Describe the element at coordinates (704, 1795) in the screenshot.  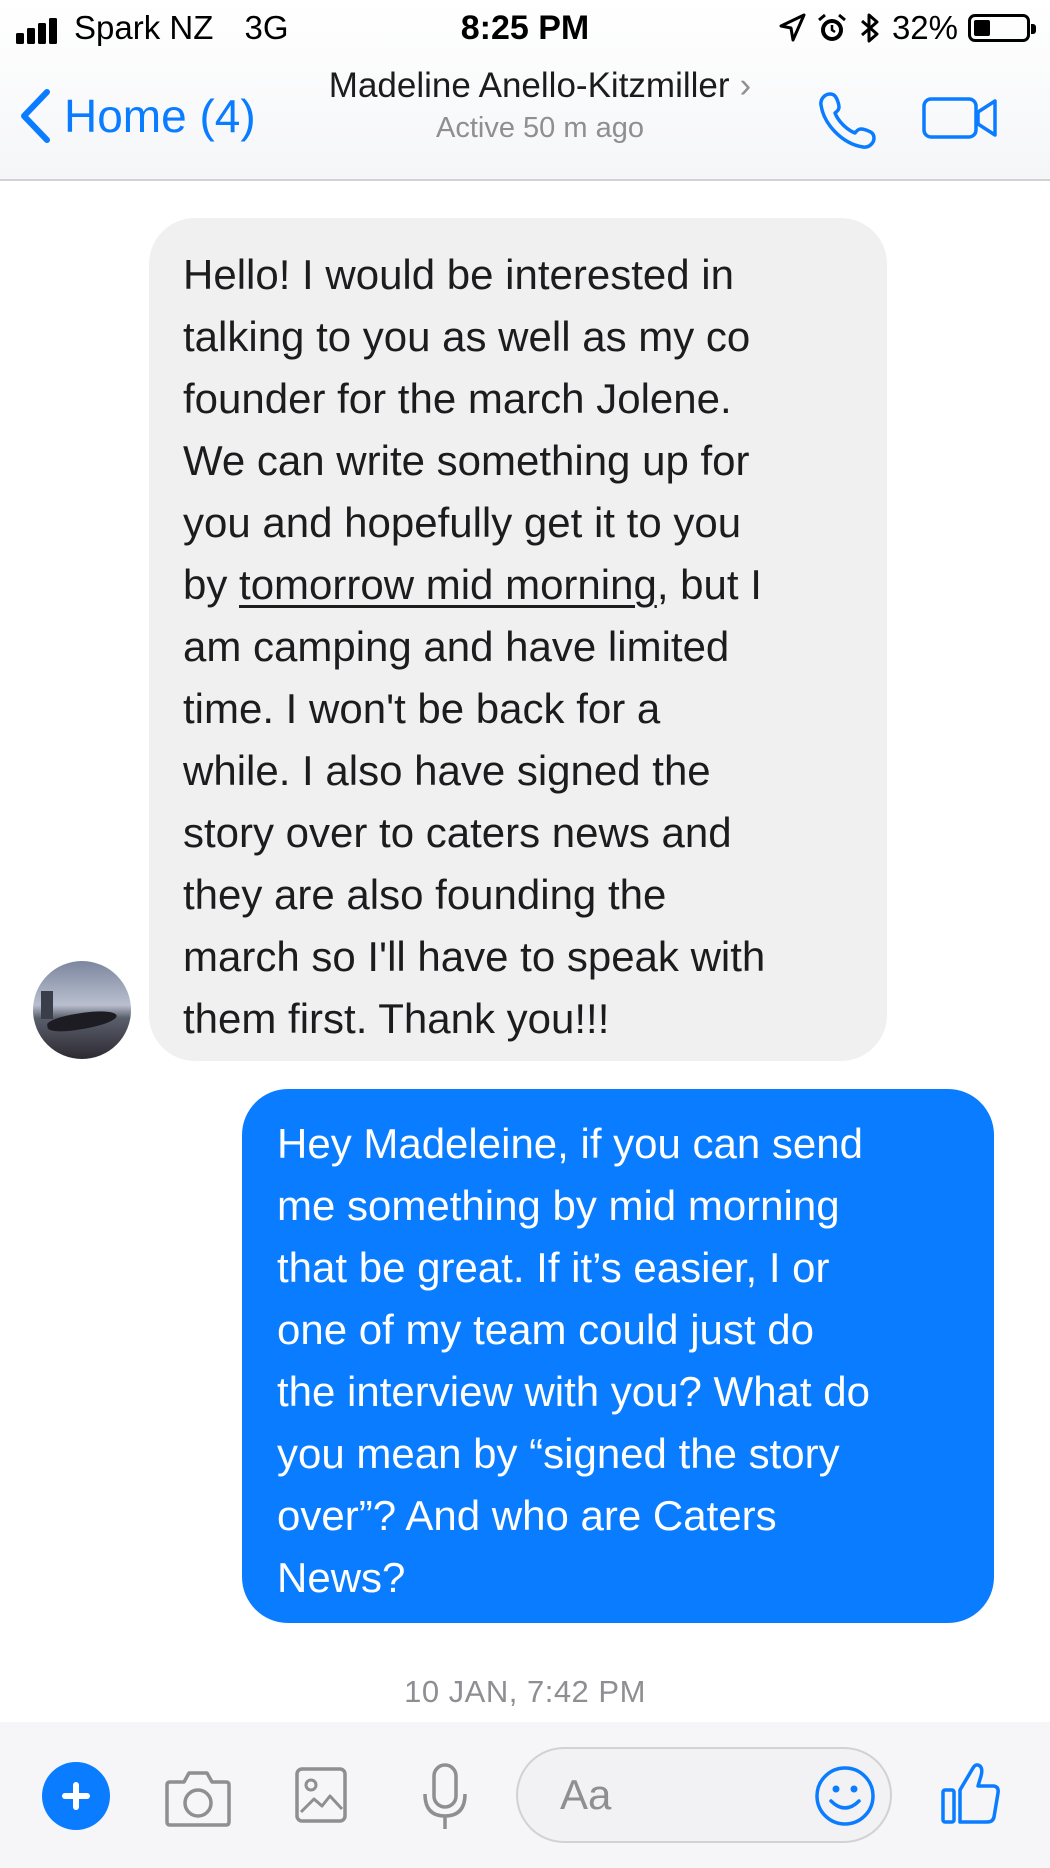
I see `message-input: Aa` at that location.